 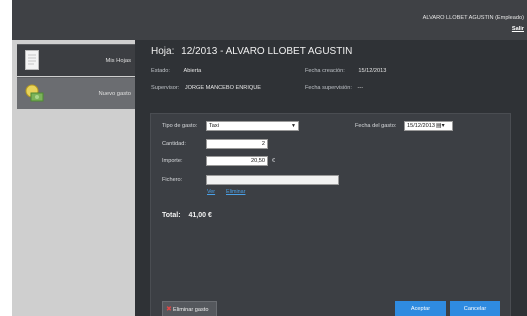 I want to click on delete-button-label: Eliminar gasto, so click(x=191, y=310).